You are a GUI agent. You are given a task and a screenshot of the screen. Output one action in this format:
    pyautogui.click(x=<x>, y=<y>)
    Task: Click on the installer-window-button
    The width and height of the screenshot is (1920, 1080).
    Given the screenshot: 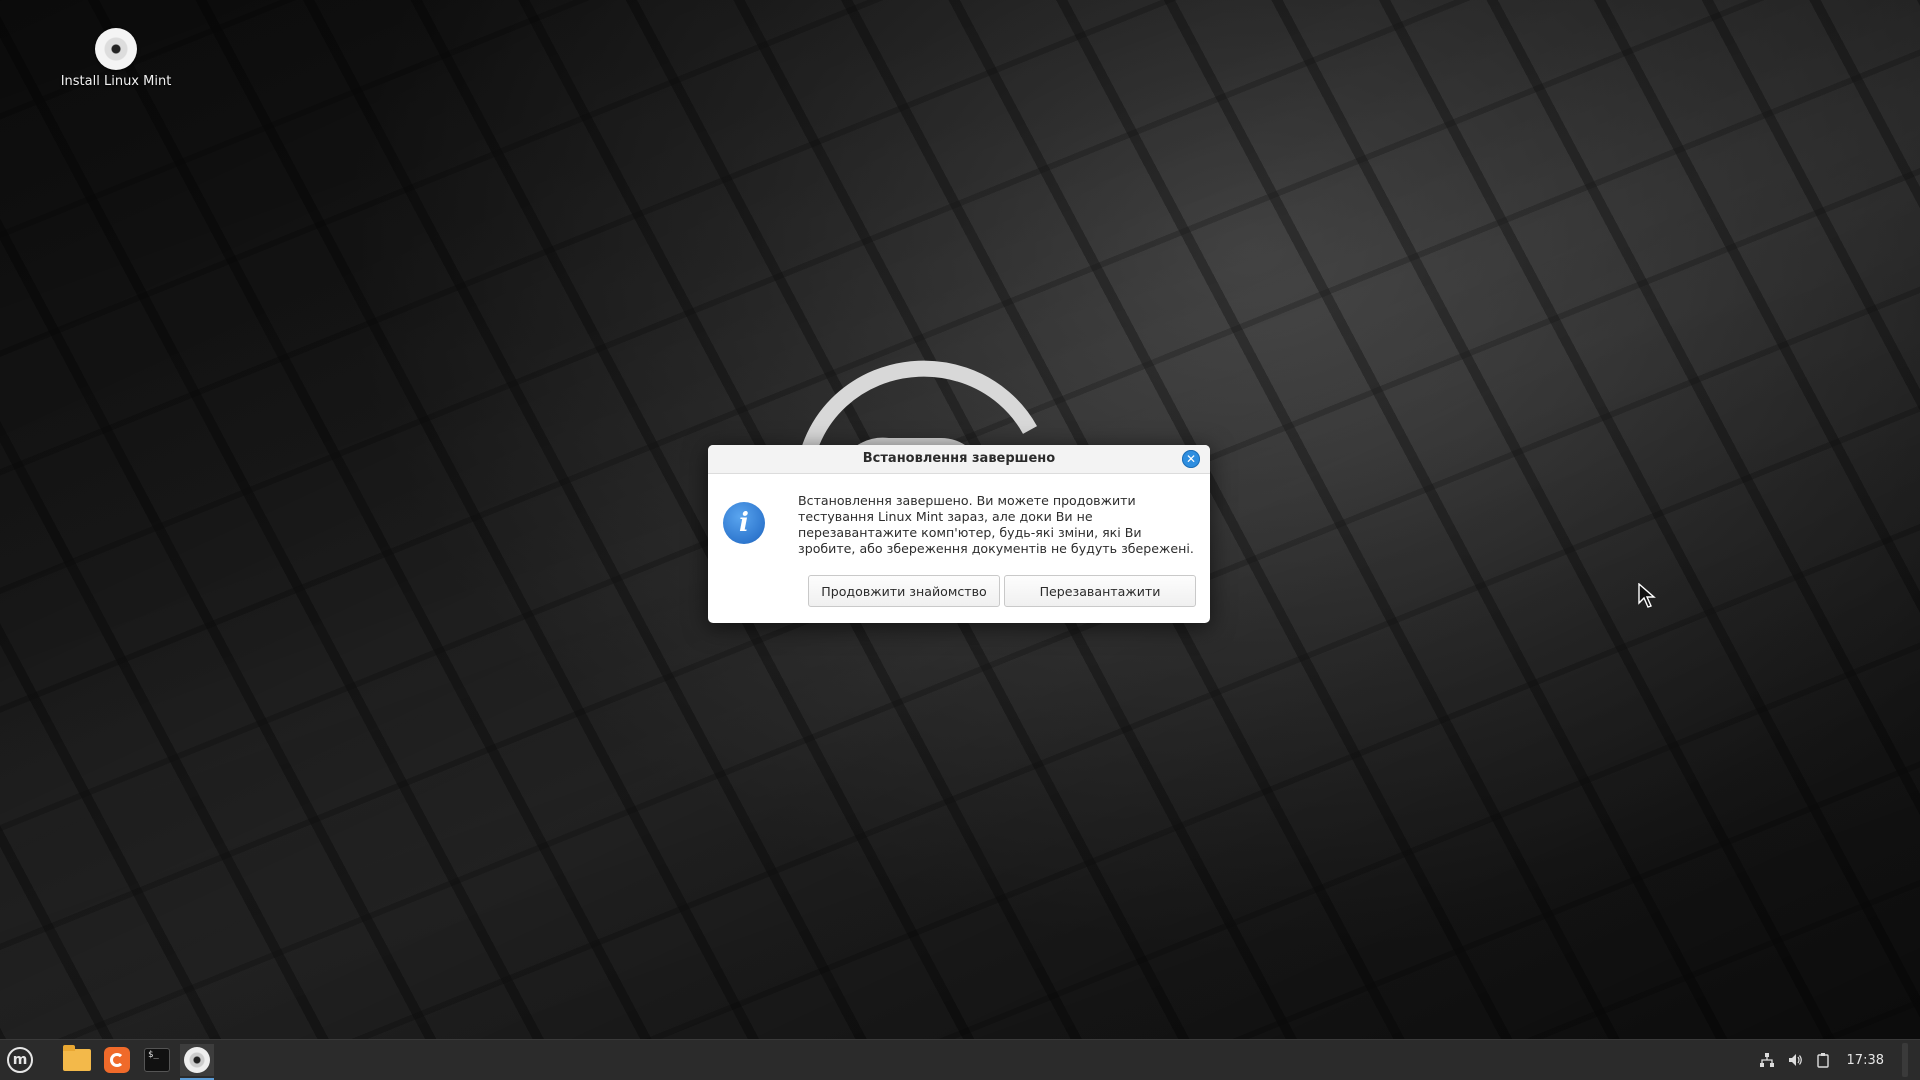 What is the action you would take?
    pyautogui.click(x=197, y=1062)
    